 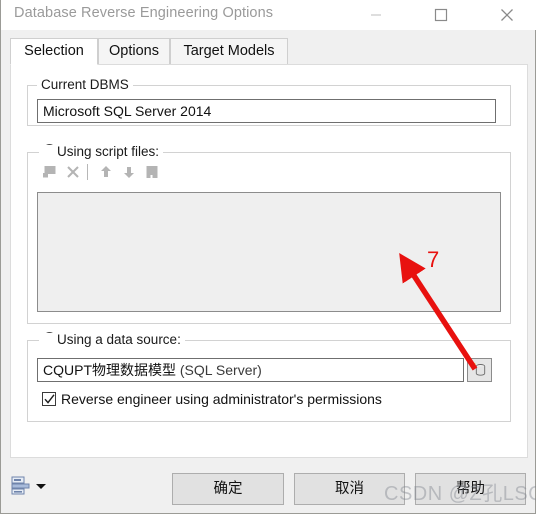 I want to click on tab-options: Options, so click(x=134, y=51).